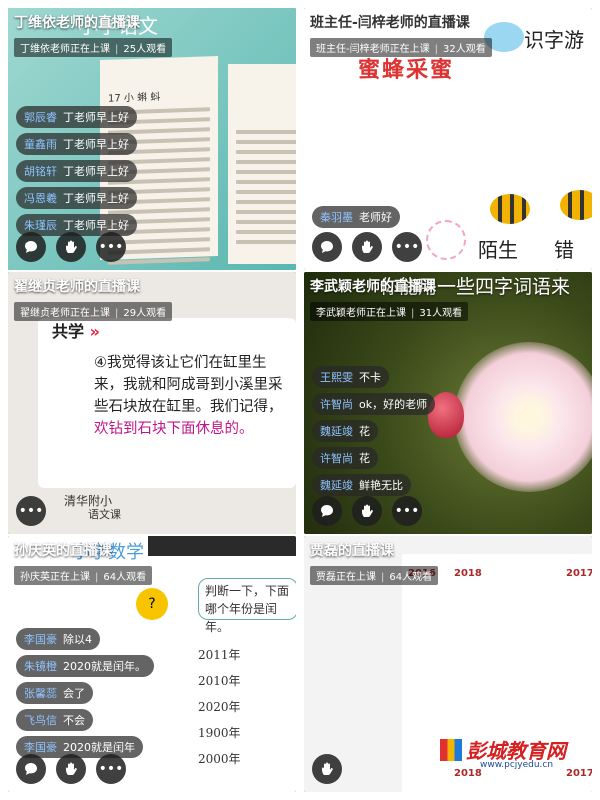 The image size is (600, 800). What do you see at coordinates (361, 485) in the screenshot?
I see `chat-message: 魏延竣 鲜艳无比` at bounding box center [361, 485].